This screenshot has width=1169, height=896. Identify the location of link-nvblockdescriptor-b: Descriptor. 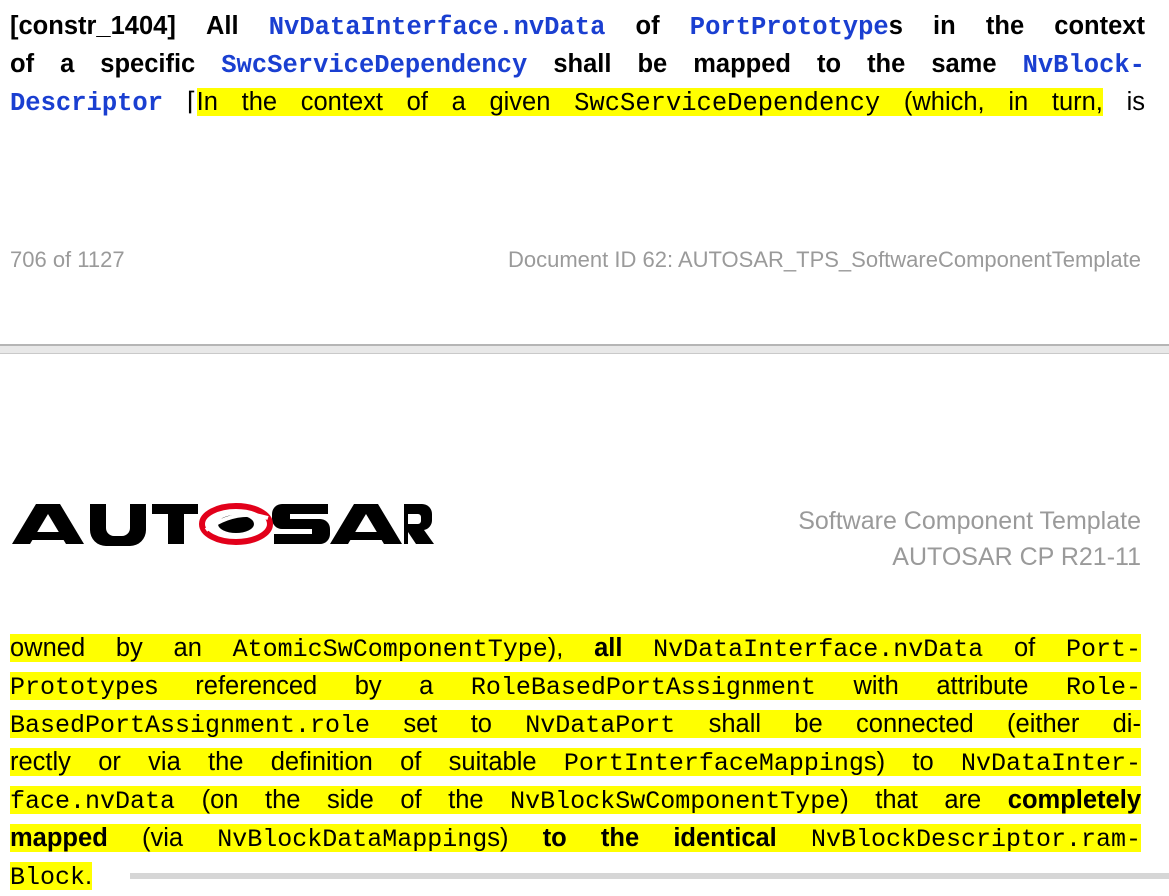
(86, 103).